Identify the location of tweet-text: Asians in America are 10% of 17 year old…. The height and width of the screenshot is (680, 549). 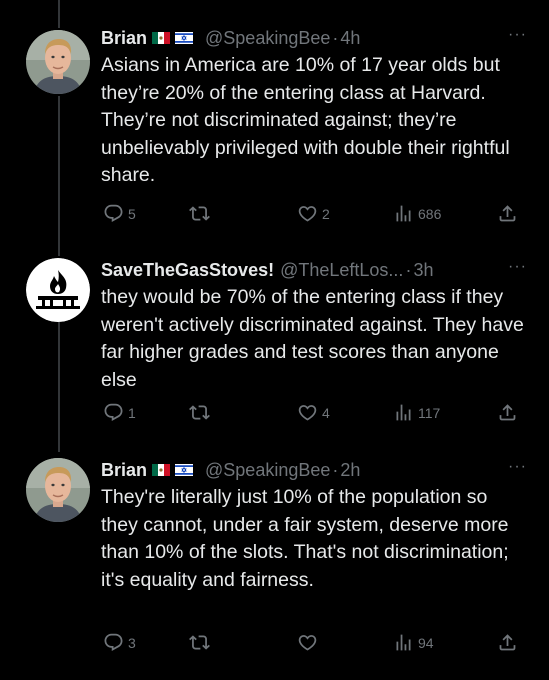
(305, 120).